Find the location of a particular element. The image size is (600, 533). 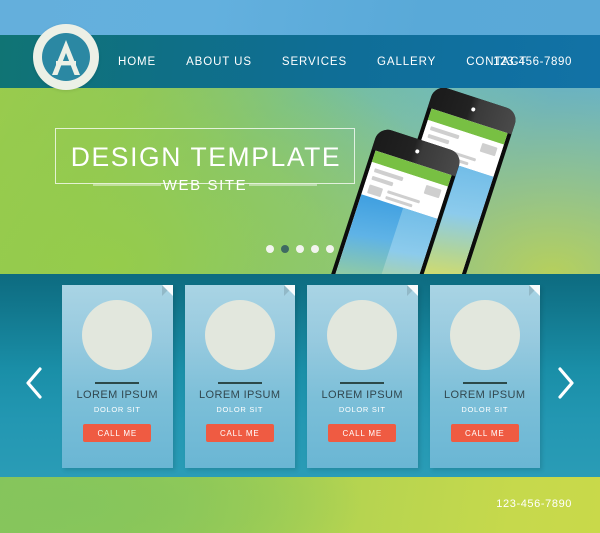

carousel-next-button is located at coordinates (565, 383).